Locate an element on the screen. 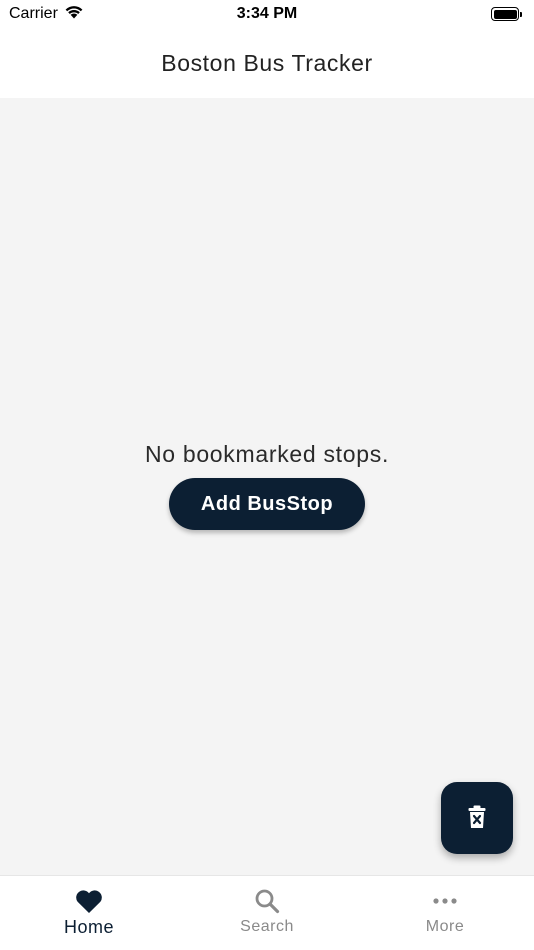 Image resolution: width=534 pixels, height=950 pixels. tab-bar: Home Search More is located at coordinates (267, 912).